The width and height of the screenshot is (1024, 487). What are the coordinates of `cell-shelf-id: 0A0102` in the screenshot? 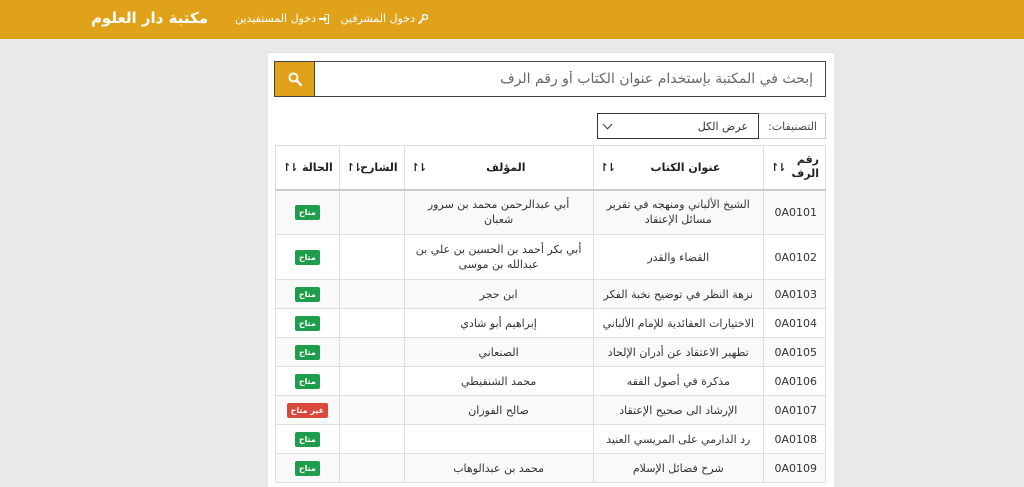 It's located at (794, 257).